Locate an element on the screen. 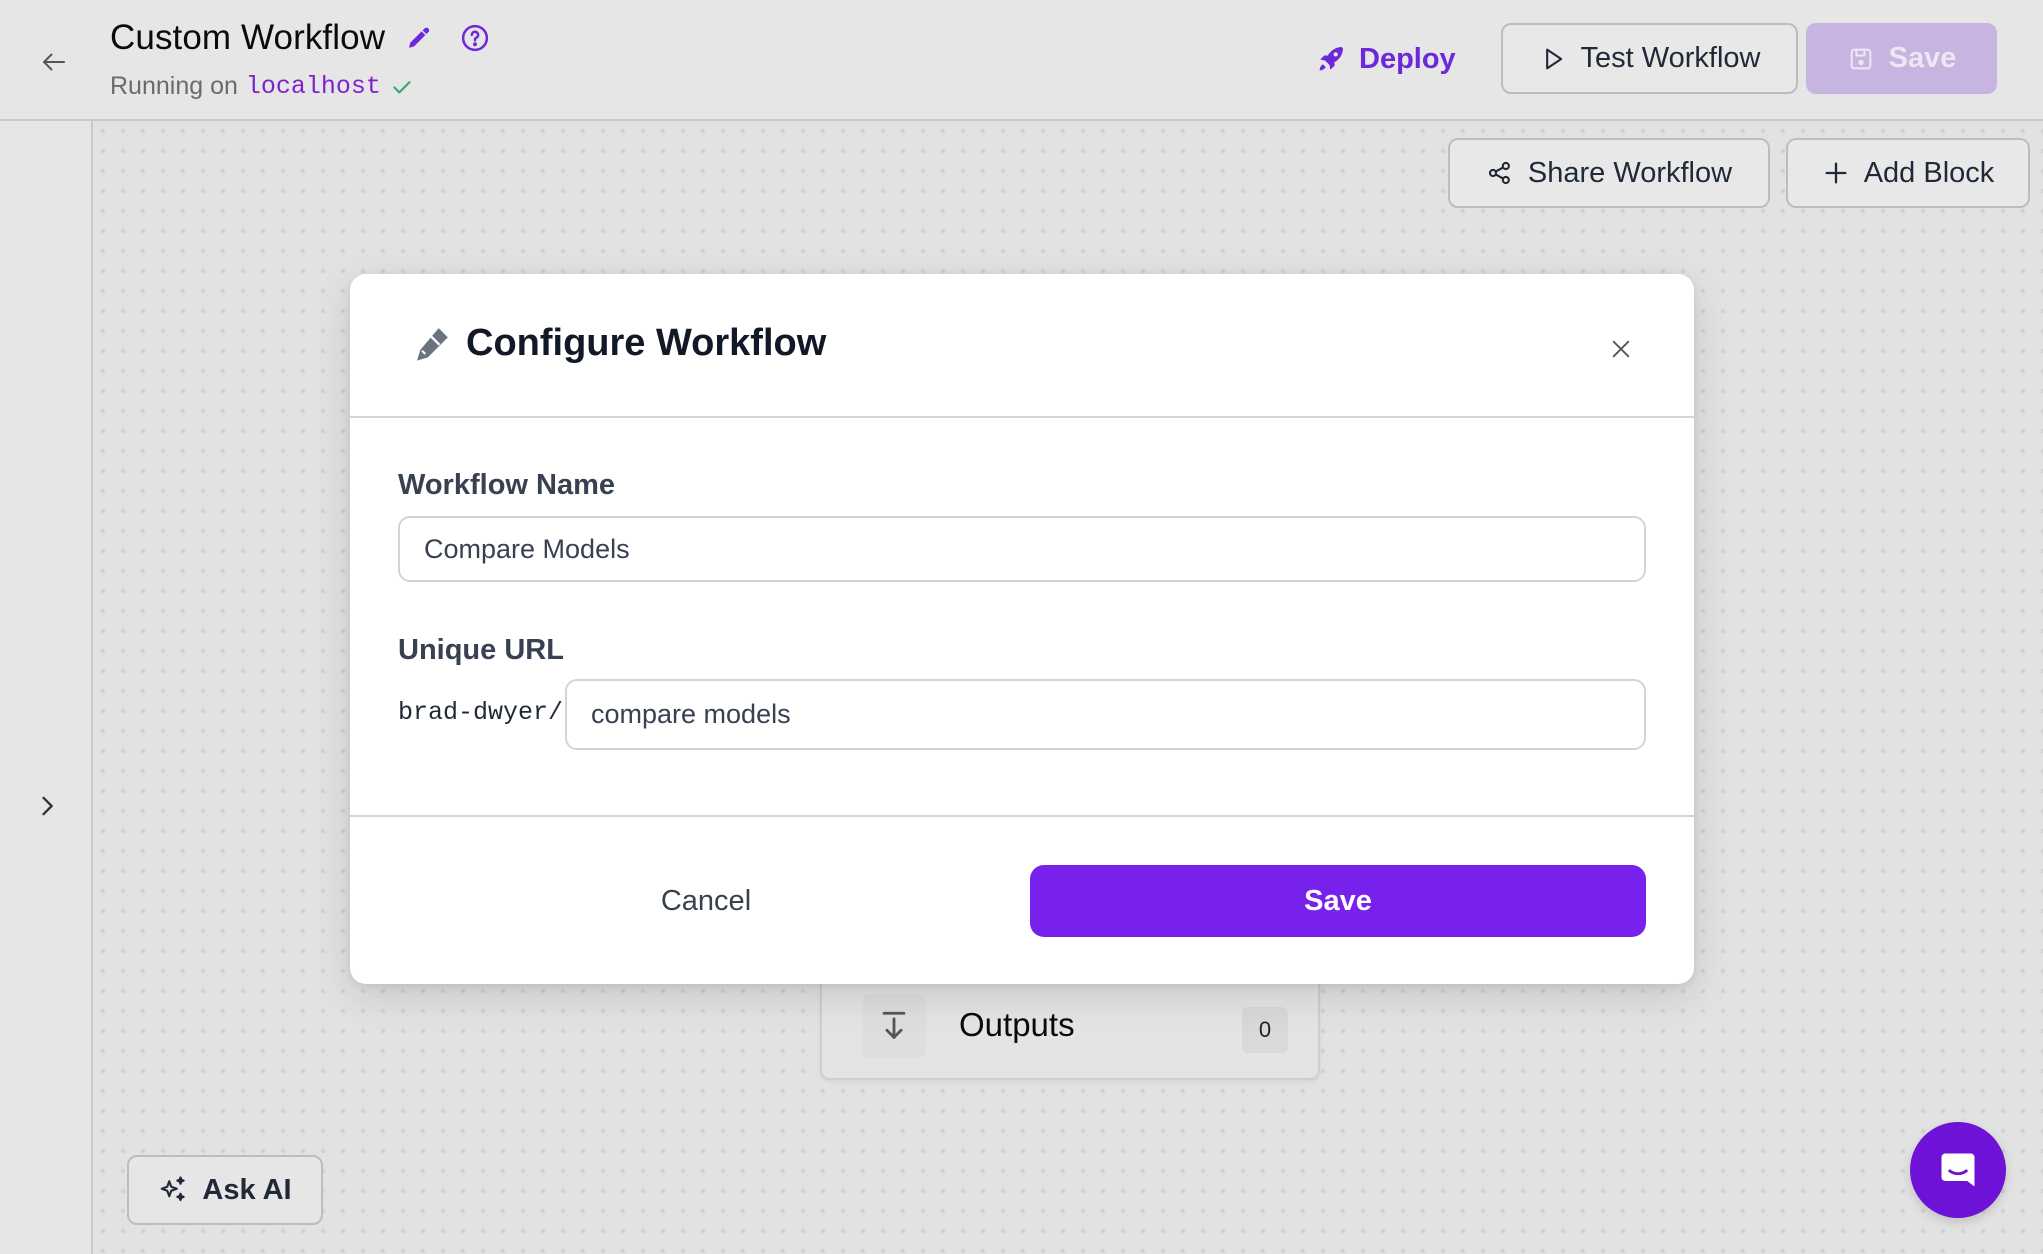 Image resolution: width=2043 pixels, height=1254 pixels. dialog-footer-divider is located at coordinates (1022, 816).